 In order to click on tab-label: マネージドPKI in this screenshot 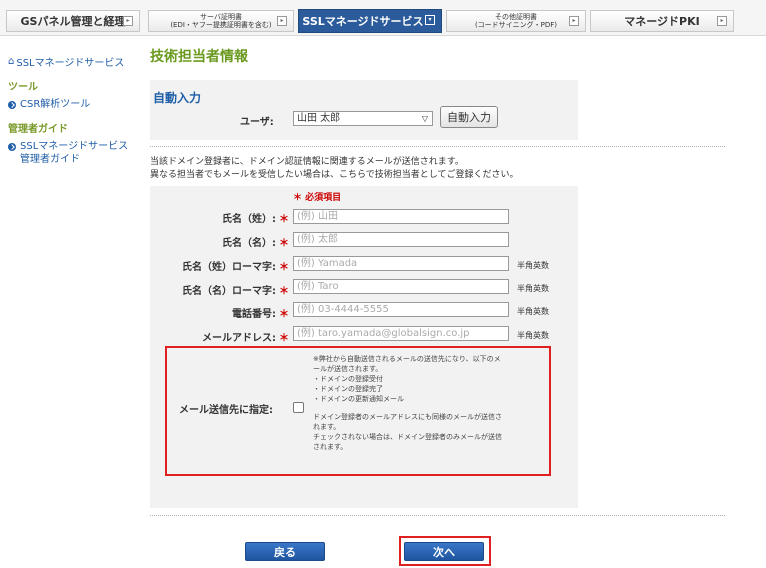, I will do `click(662, 21)`.